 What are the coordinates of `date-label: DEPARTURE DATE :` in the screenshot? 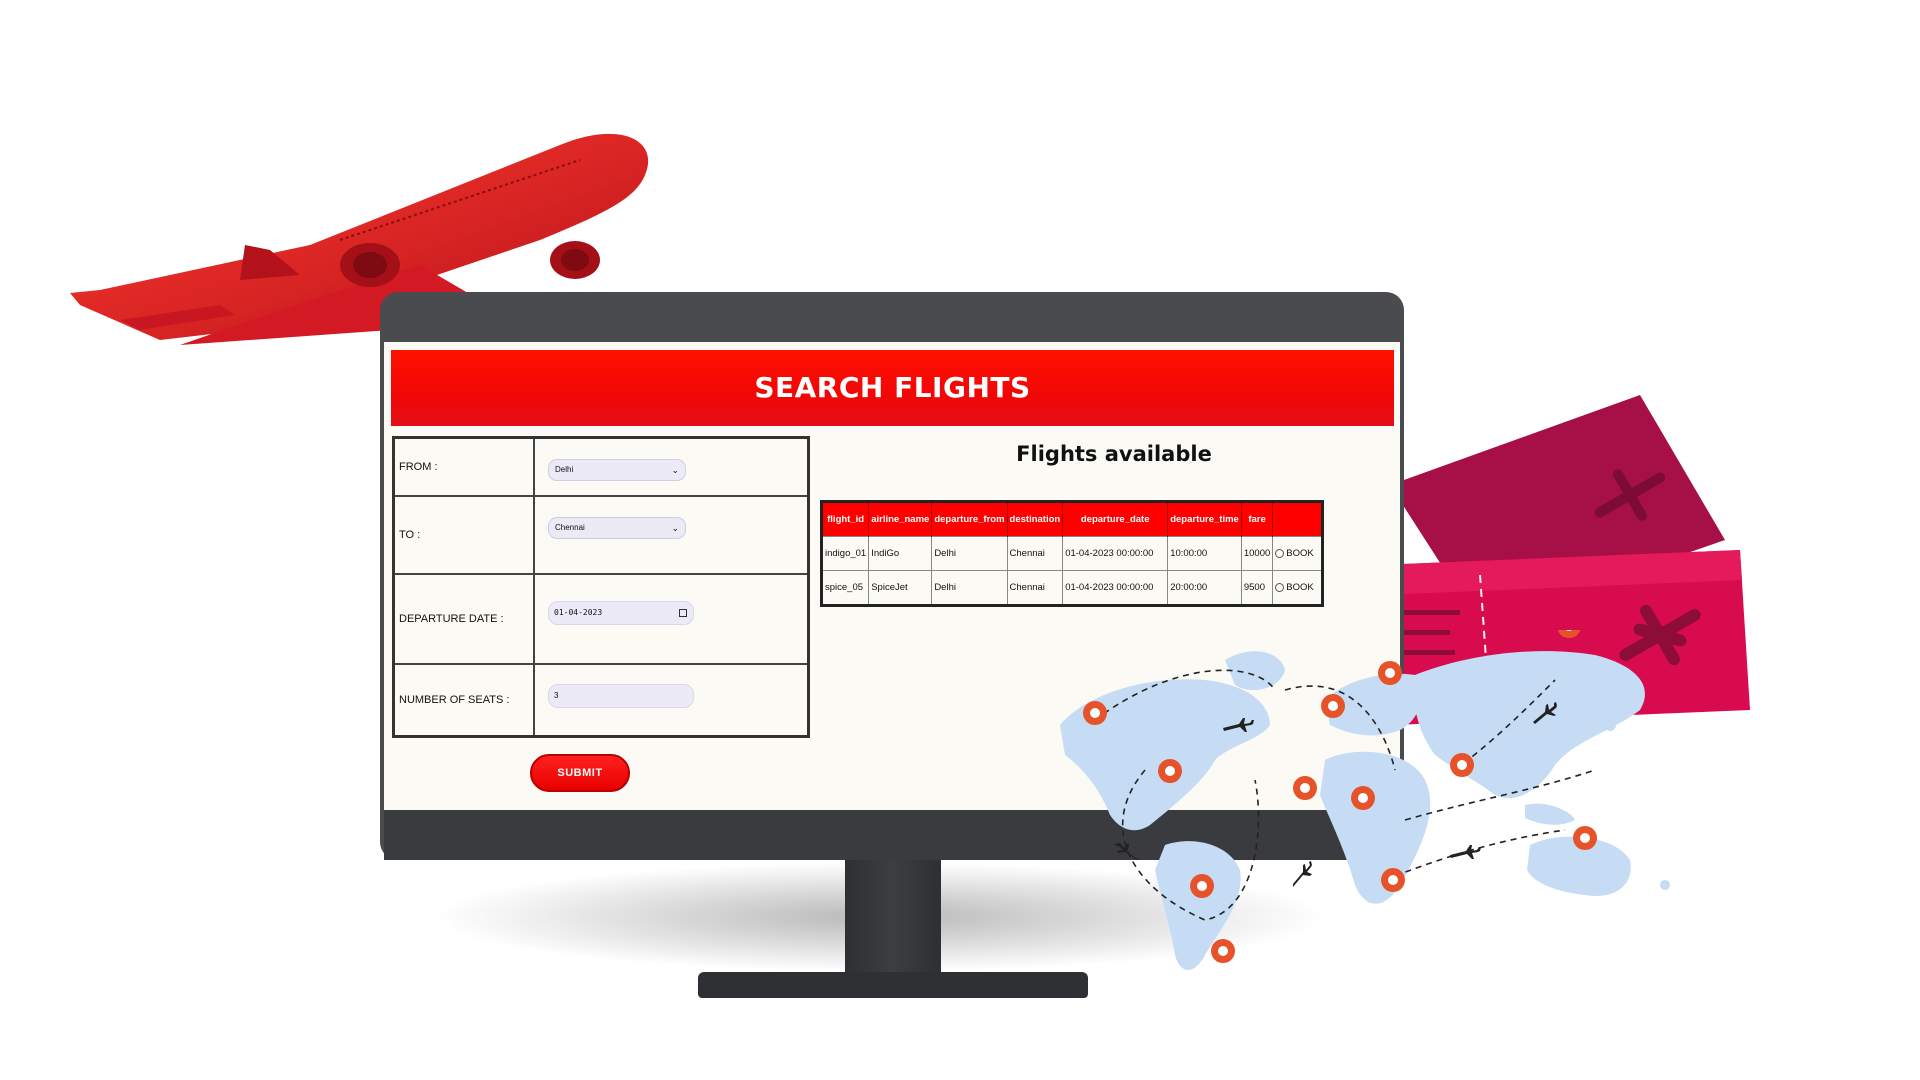 It's located at (465, 619).